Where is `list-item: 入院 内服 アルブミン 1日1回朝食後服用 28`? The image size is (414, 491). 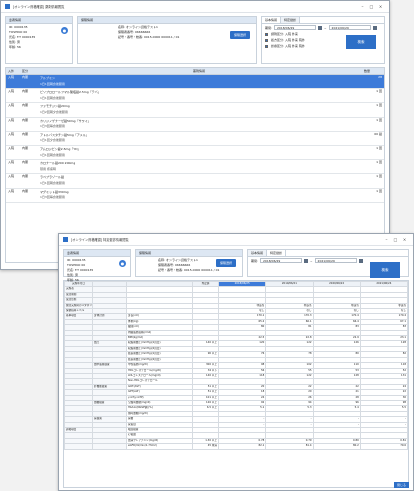
list-item: 入院 内服 アルブミン 1日1回朝食後服用 28 is located at coordinates (195, 82).